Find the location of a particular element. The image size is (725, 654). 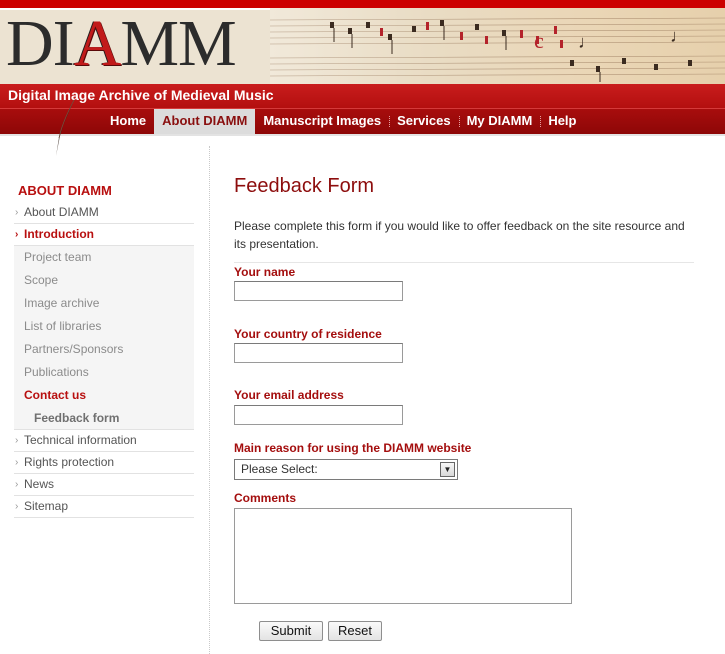

sidebar-item-project-team: Project team is located at coordinates (104, 257).